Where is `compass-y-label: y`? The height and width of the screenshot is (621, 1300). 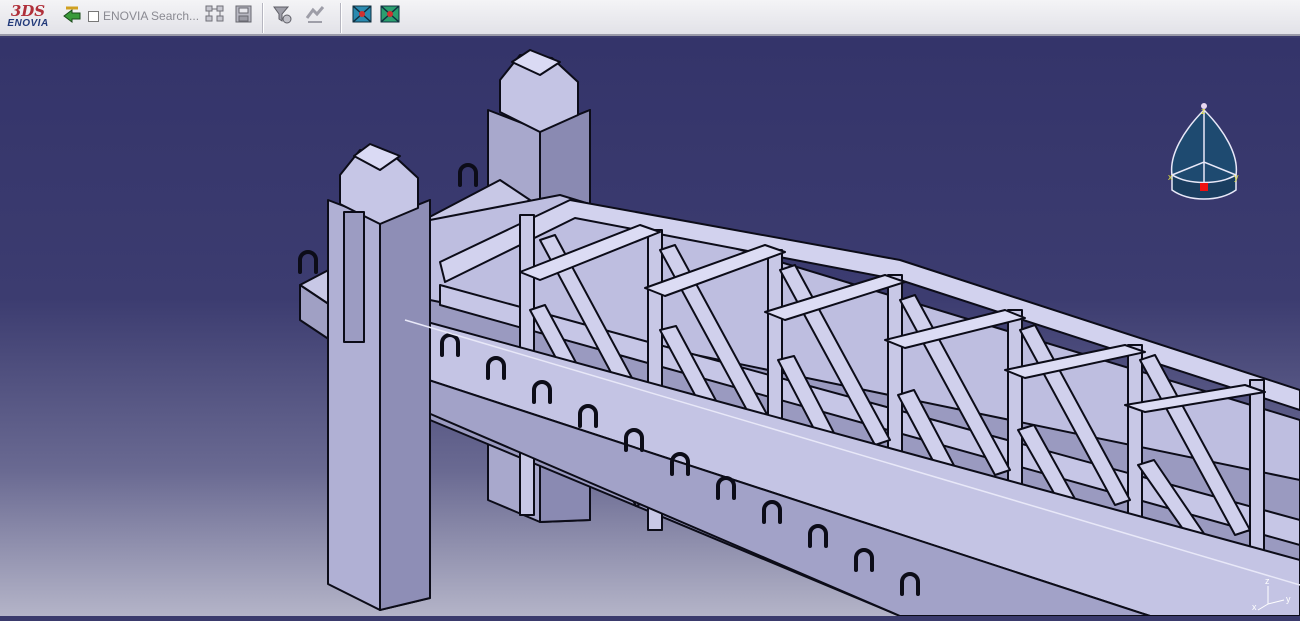
compass-y-label: y is located at coordinates (1236, 177).